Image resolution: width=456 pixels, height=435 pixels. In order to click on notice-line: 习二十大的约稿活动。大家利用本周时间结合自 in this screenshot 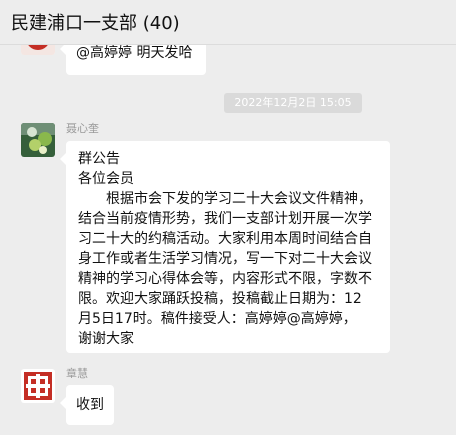, I will do `click(225, 239)`.